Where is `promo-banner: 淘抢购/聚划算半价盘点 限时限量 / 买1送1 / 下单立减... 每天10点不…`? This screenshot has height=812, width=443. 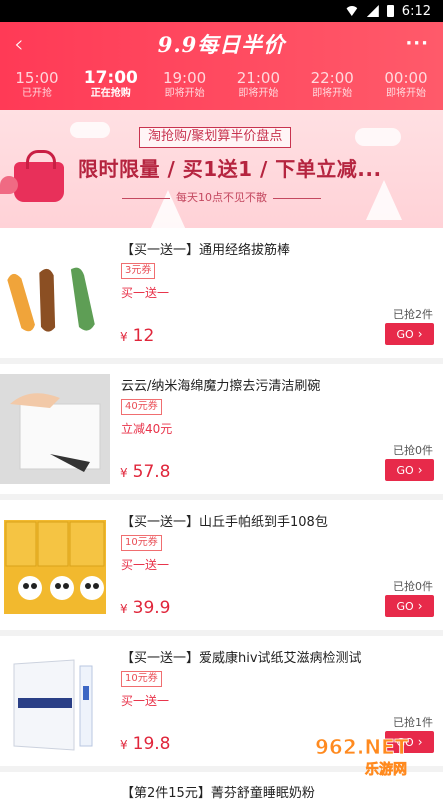 promo-banner: 淘抢购/聚划算半价盘点 限时限量 / 买1送1 / 下单立减... 每天10点不… is located at coordinates (221, 169).